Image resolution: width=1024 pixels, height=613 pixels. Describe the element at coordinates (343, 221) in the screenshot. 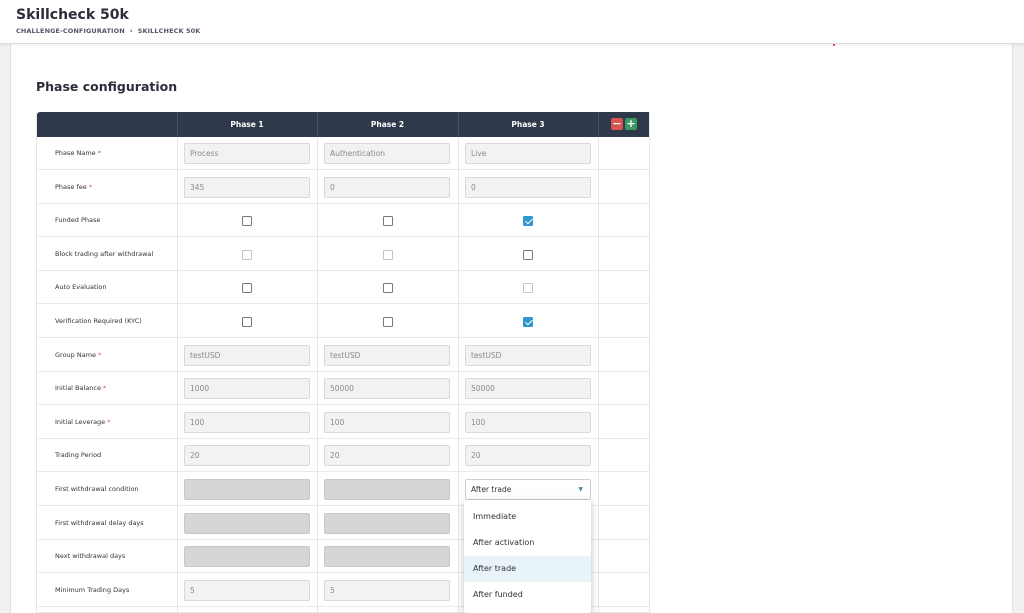

I see `table-row: Funded Phase` at that location.